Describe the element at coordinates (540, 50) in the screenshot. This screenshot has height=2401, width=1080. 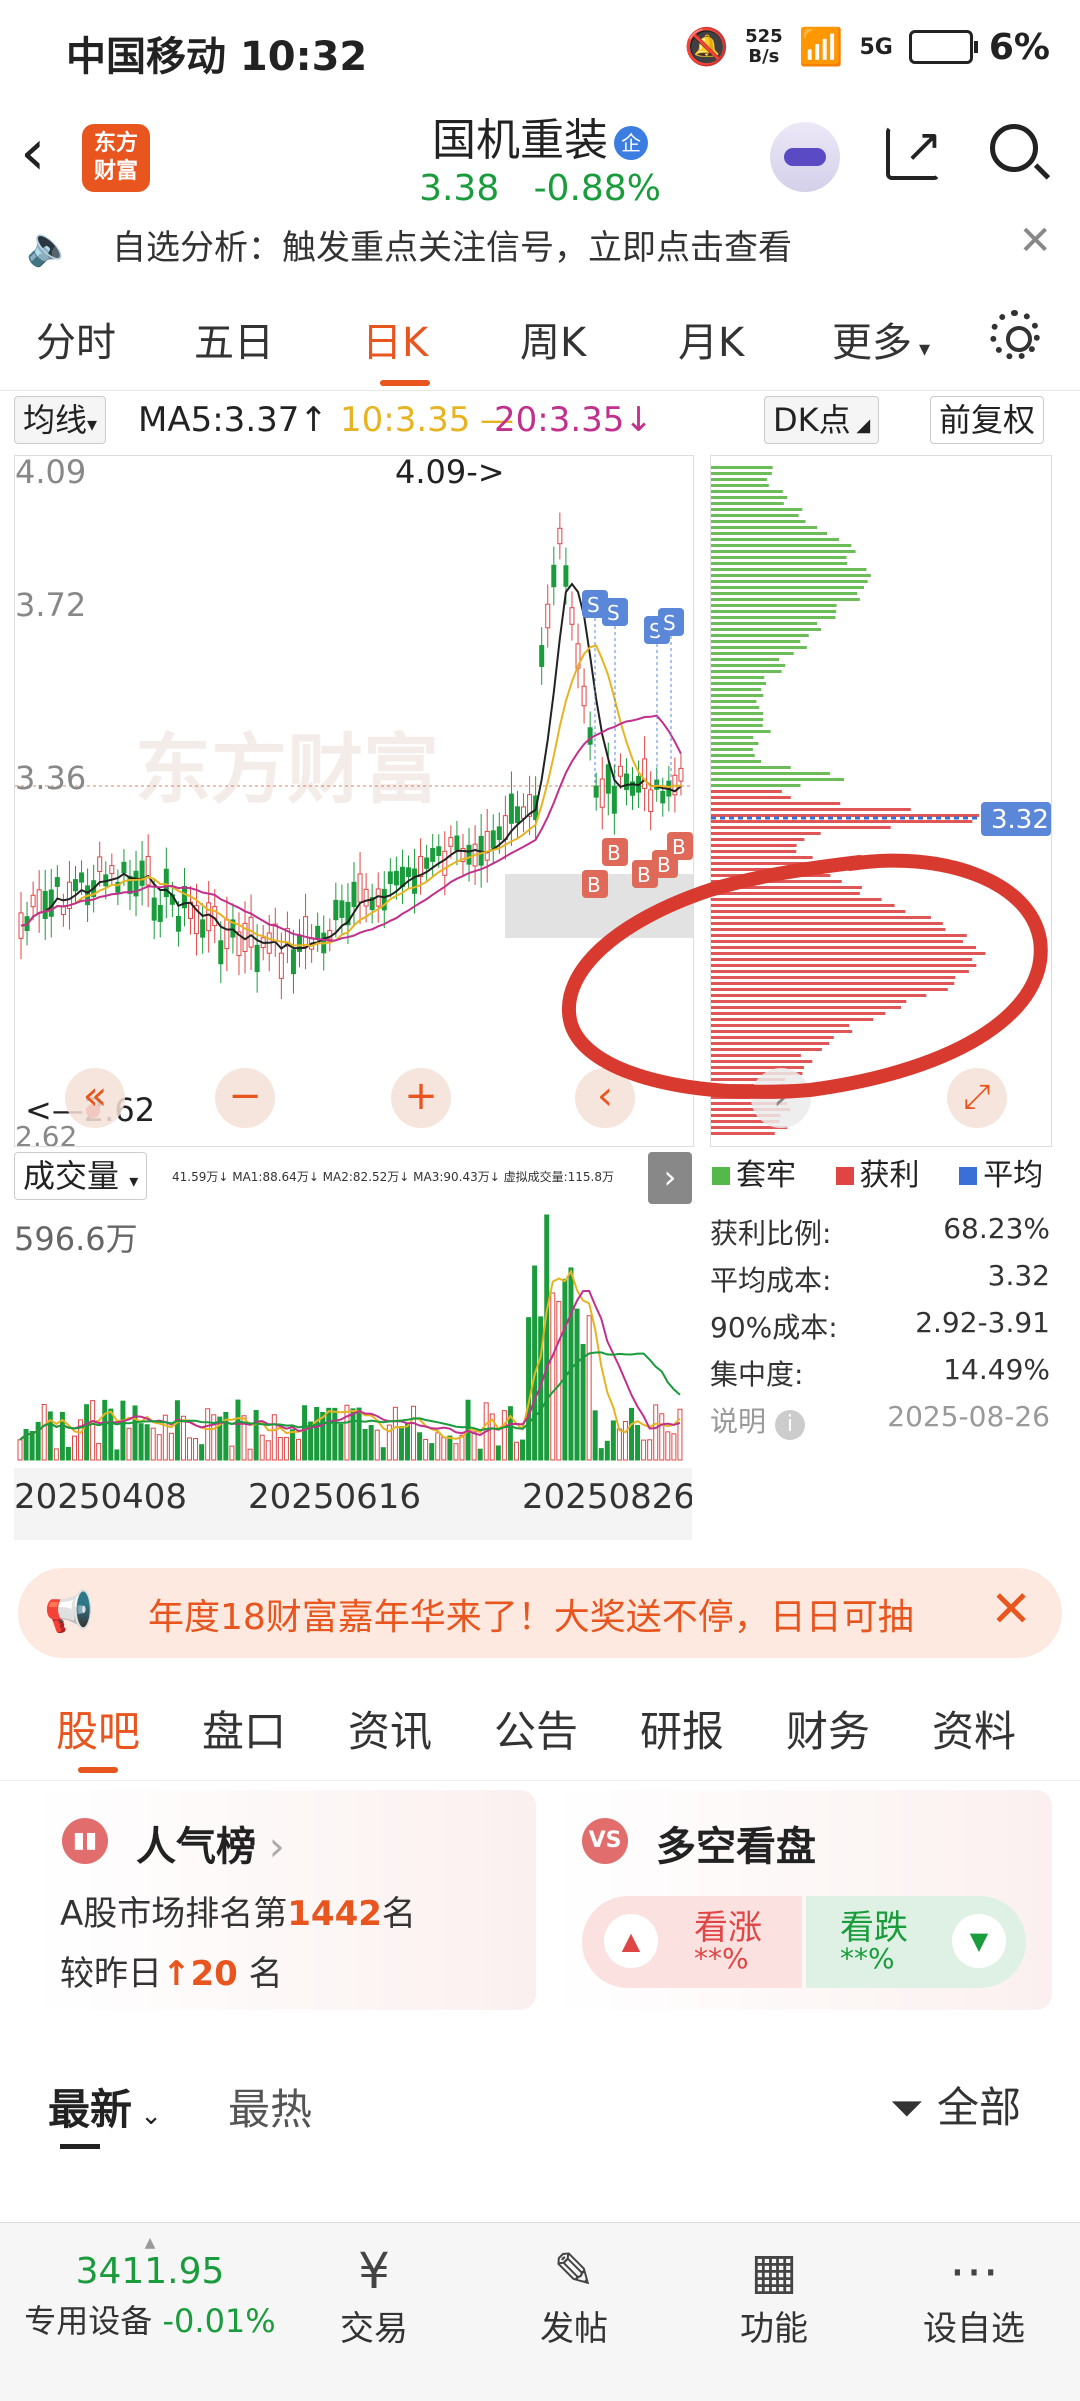
I see `status-bar: 中国移动 10:32 🔕 525 B/s 📶 5G 6%` at that location.